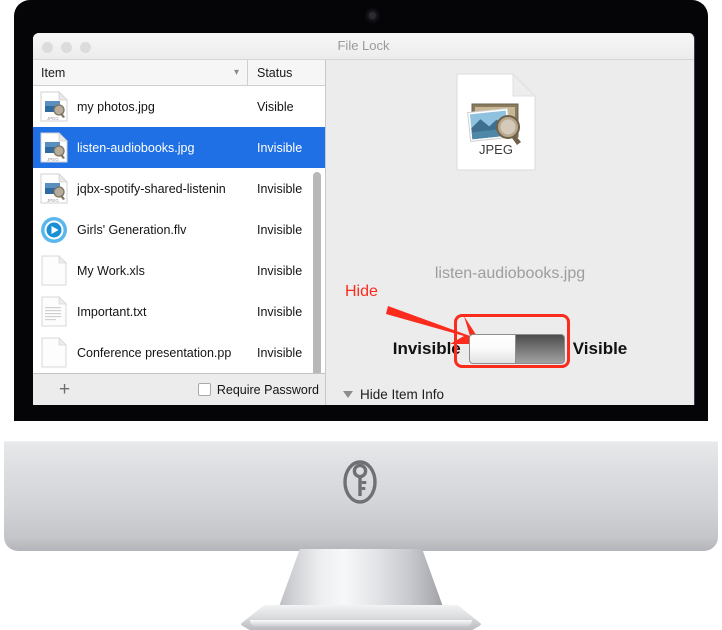 This screenshot has width=722, height=630. I want to click on require-password-checkbox, so click(204, 389).